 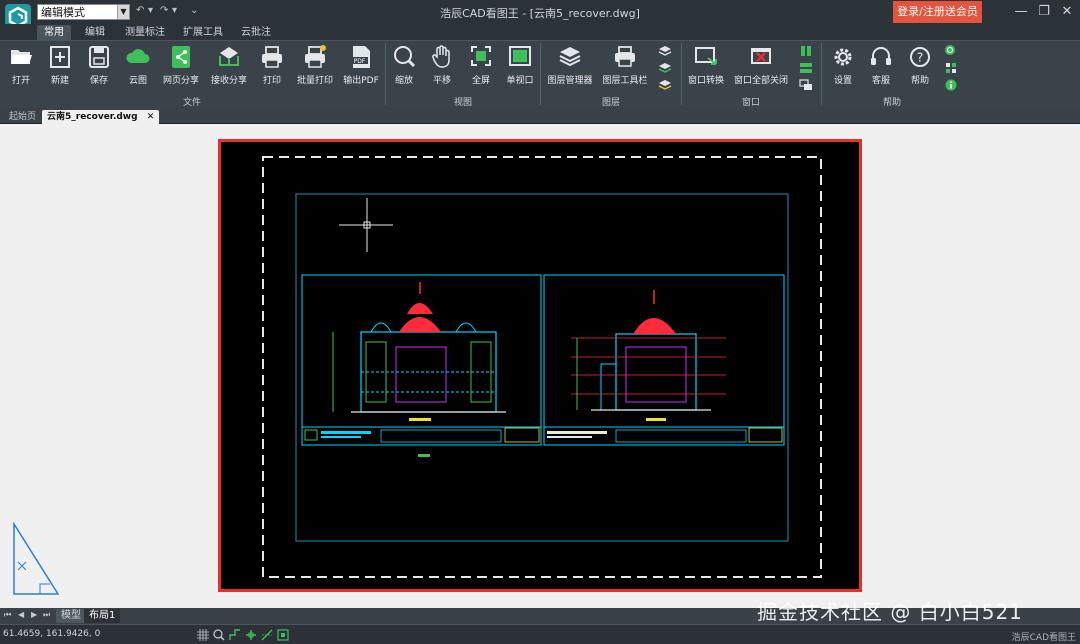 What do you see at coordinates (842, 81) in the screenshot?
I see `settings-label: 设置` at bounding box center [842, 81].